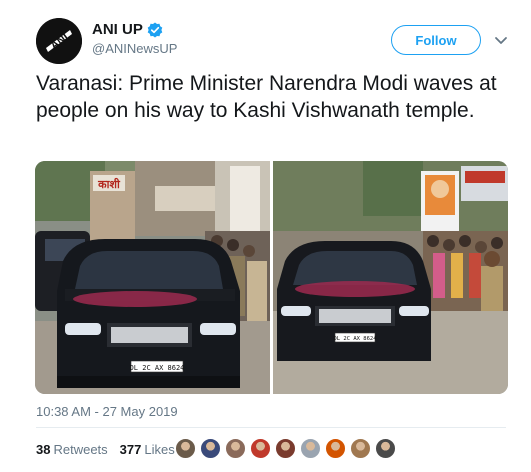  I want to click on retweets-count: 38, so click(43, 449).